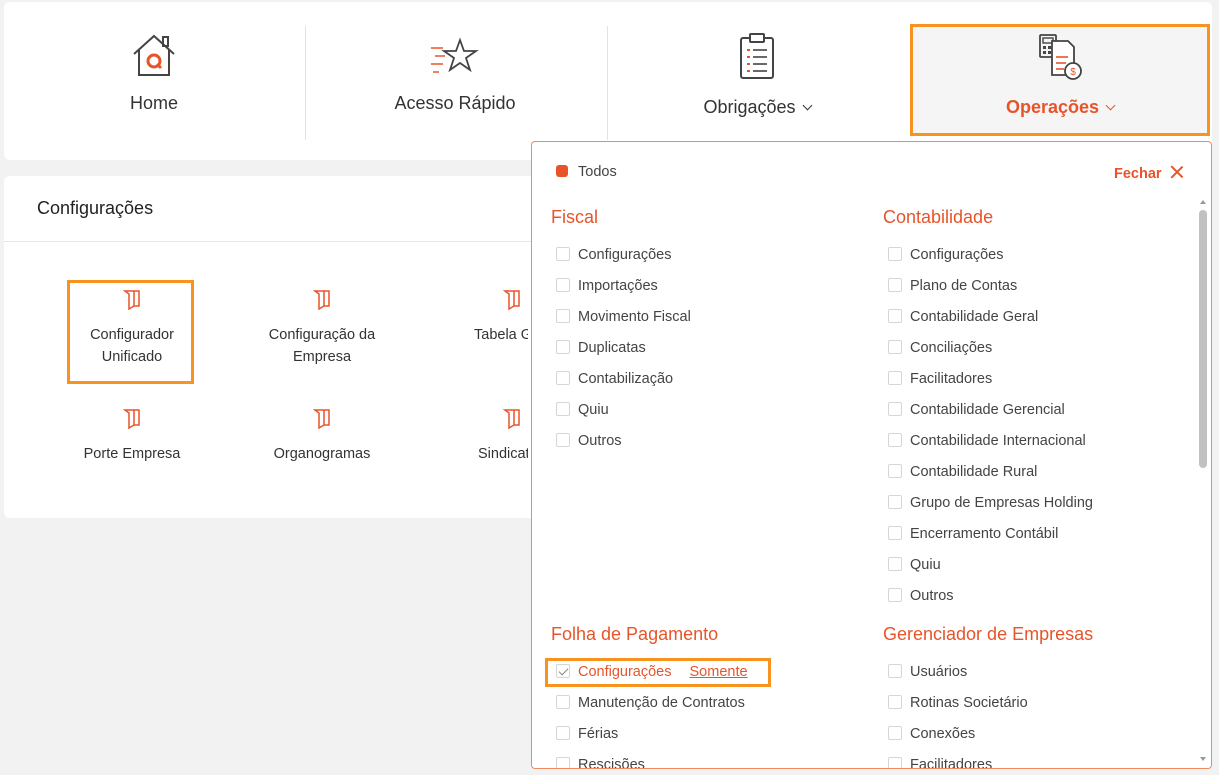 Image resolution: width=1219 pixels, height=775 pixels. What do you see at coordinates (635, 634) in the screenshot?
I see `section-folha-title: Folha de Pagamento` at bounding box center [635, 634].